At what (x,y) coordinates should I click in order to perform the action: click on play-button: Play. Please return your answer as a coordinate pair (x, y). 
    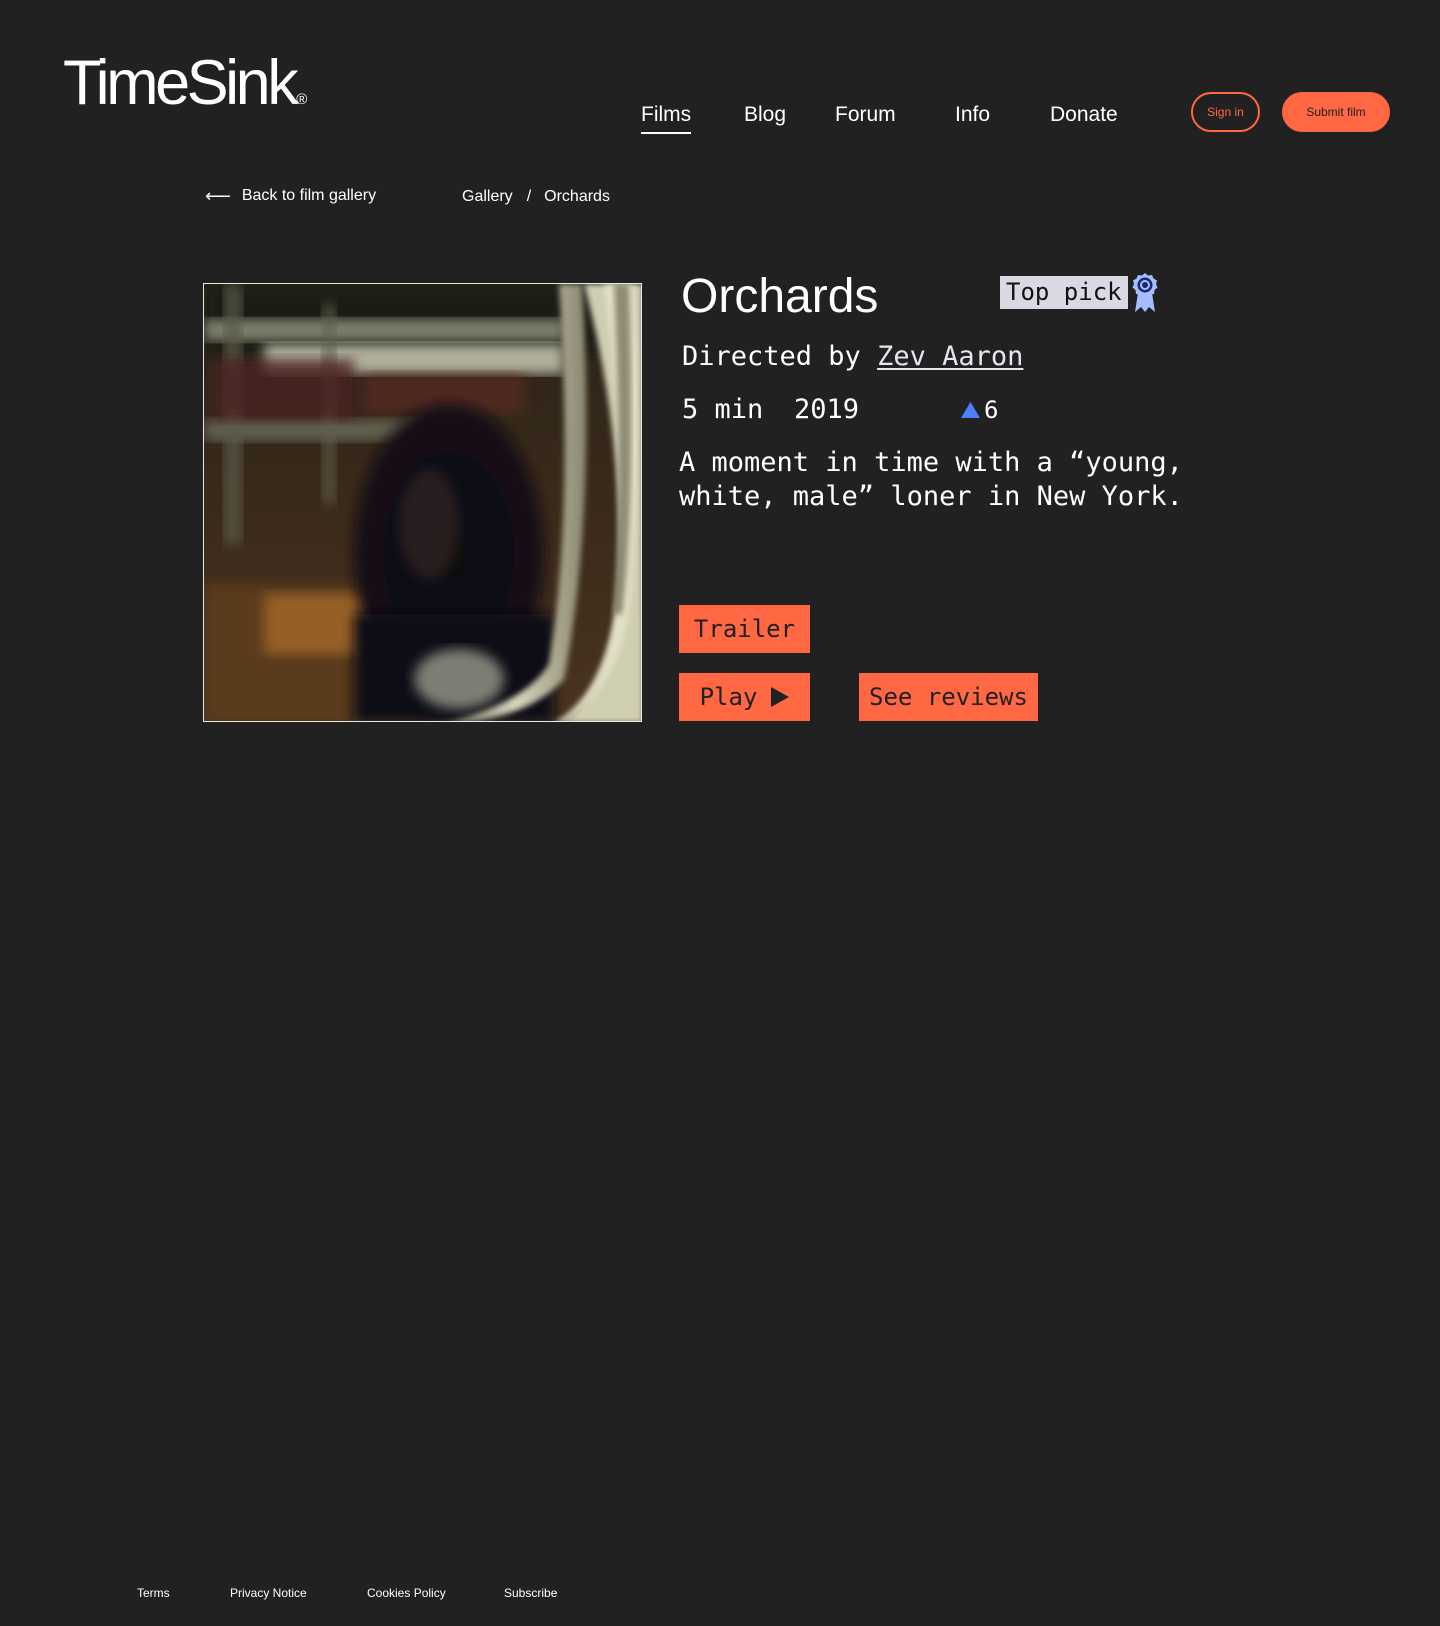
    Looking at the image, I should click on (744, 697).